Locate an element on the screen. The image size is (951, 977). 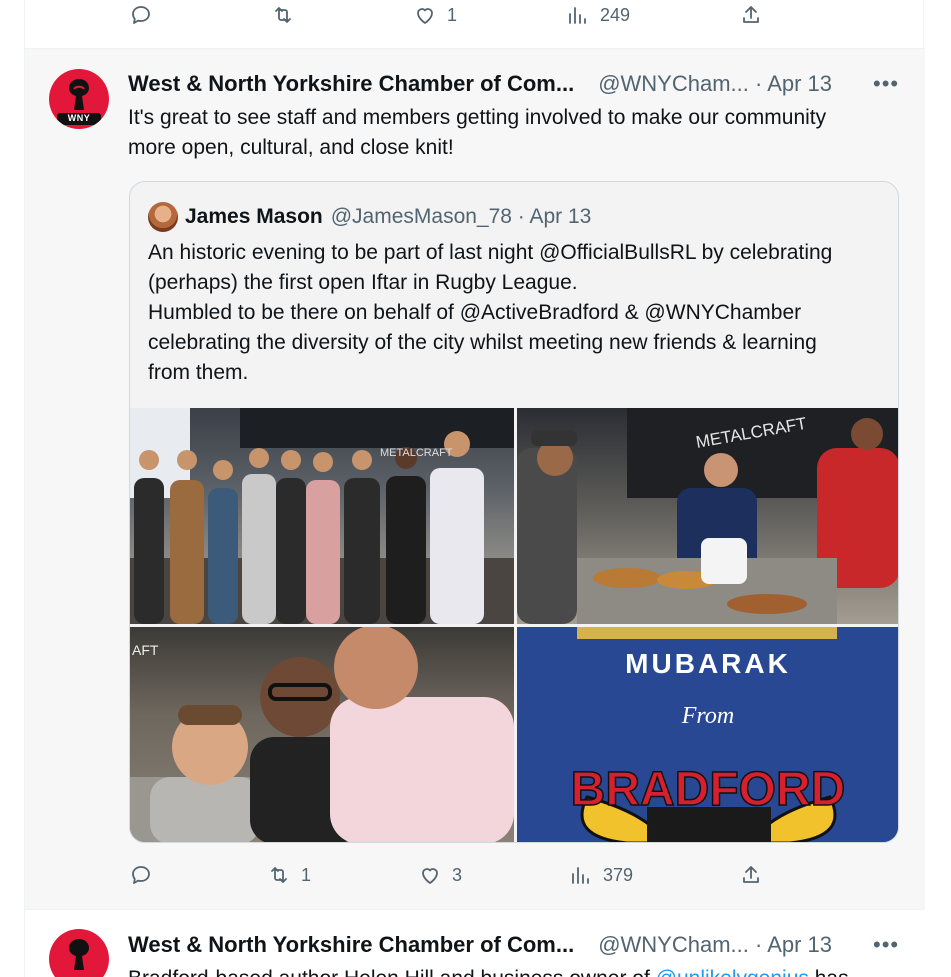
author-avatar is located at coordinates (79, 953).